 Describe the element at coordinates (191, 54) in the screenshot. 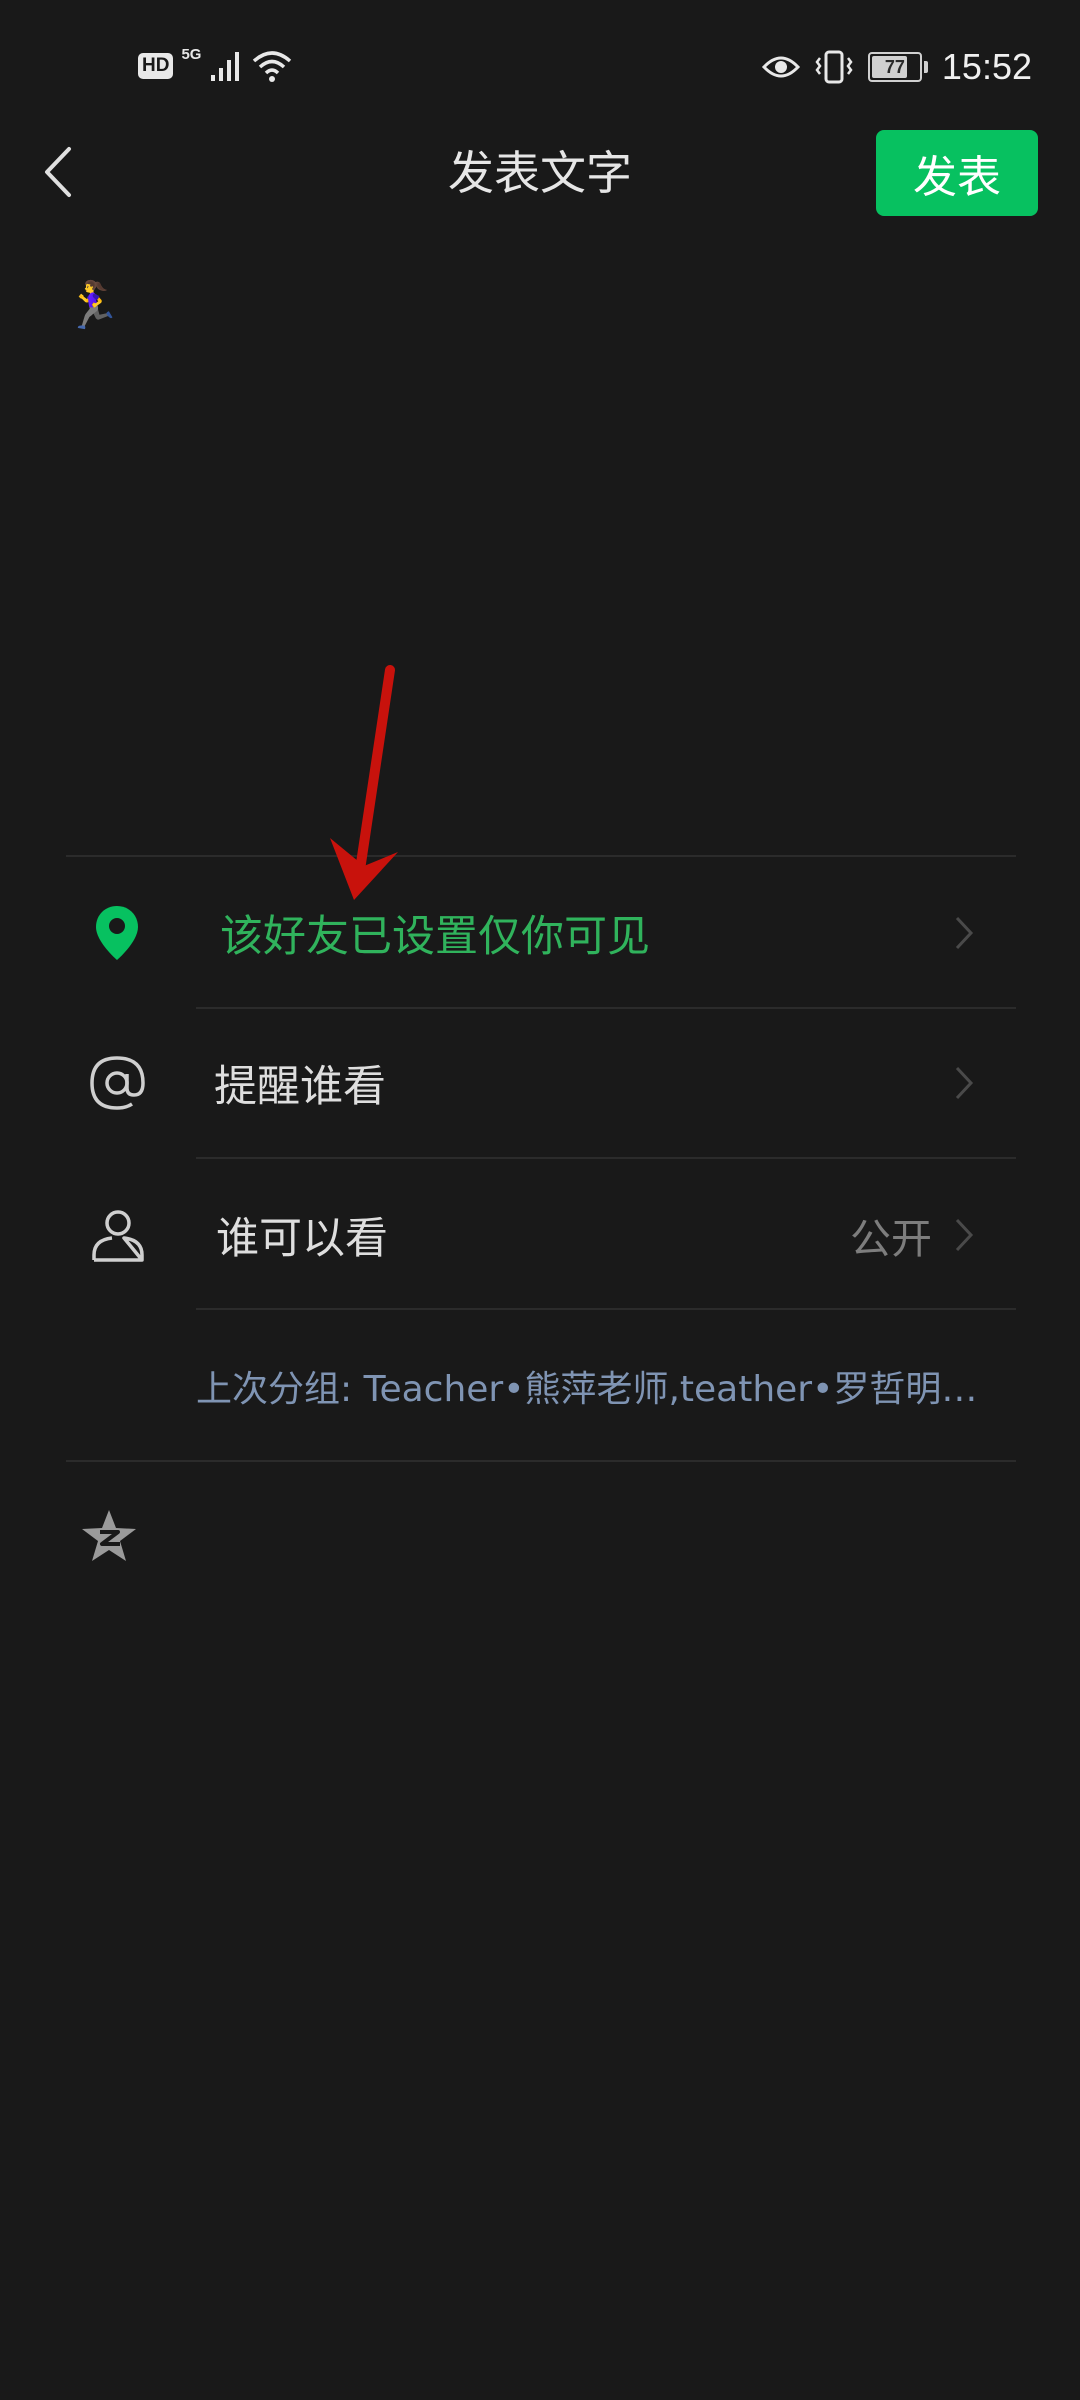

I see `network-type-label: 5G` at that location.